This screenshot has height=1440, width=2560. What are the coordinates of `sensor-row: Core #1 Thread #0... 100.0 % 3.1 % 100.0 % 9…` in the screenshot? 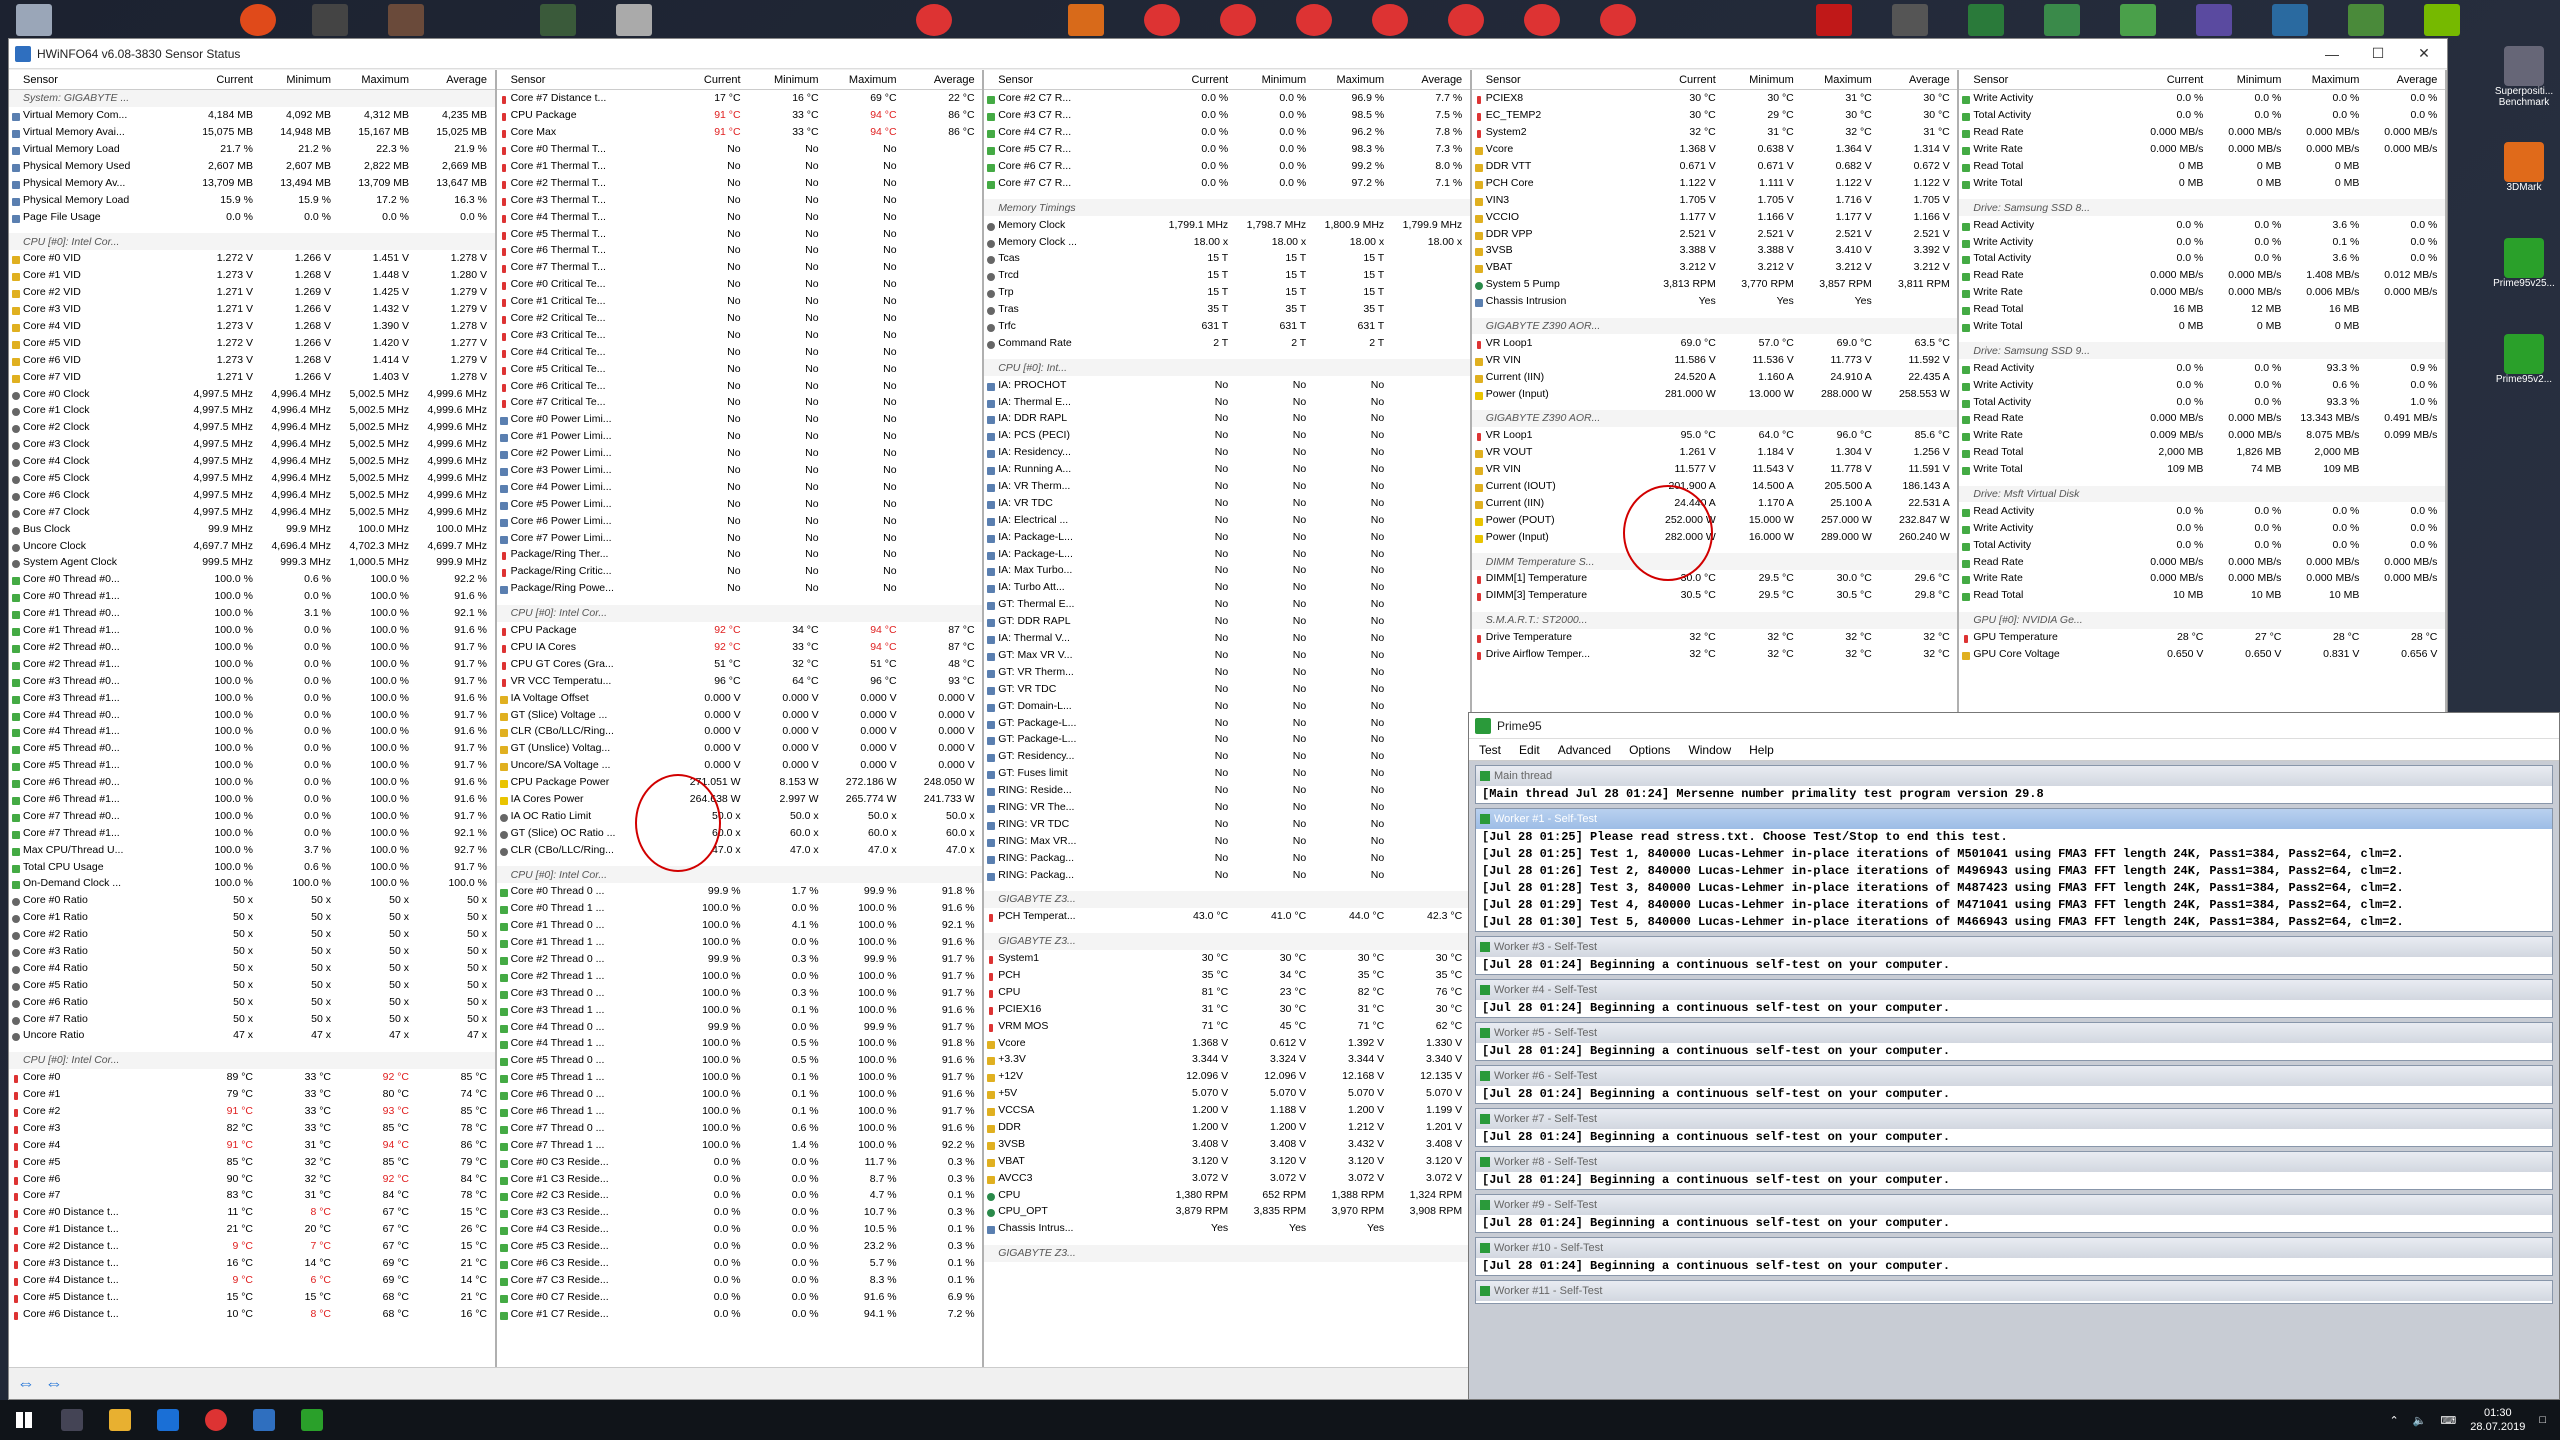 It's located at (252, 613).